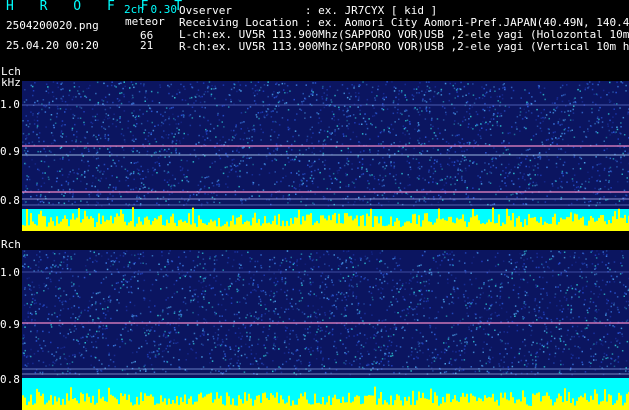 This screenshot has width=629, height=410. I want to click on rch-tick-0-9: 0.9, so click(10, 324).